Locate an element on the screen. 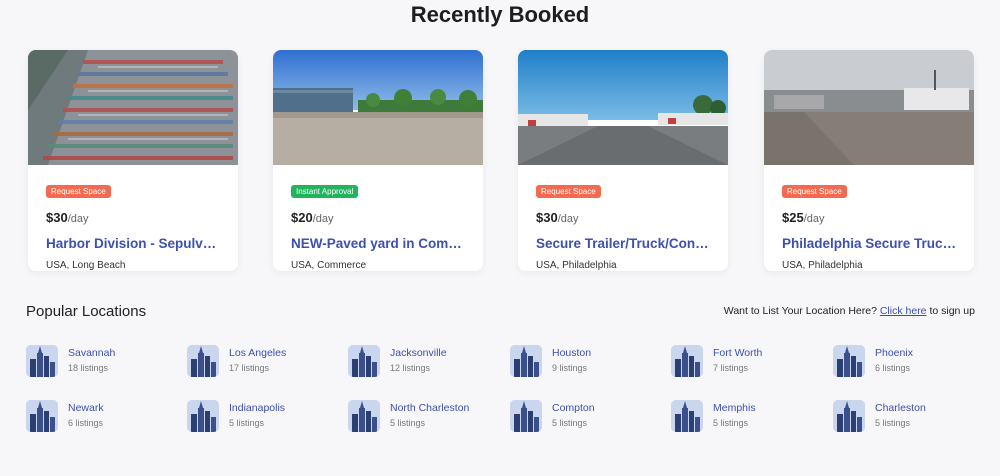 This screenshot has height=476, width=1000. listing-location: USA, Commerce is located at coordinates (329, 265).